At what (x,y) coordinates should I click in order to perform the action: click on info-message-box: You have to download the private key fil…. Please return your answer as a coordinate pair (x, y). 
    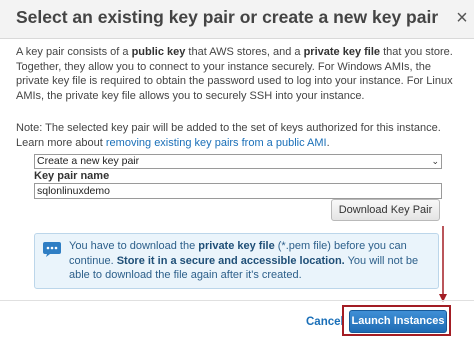
    Looking at the image, I should click on (236, 261).